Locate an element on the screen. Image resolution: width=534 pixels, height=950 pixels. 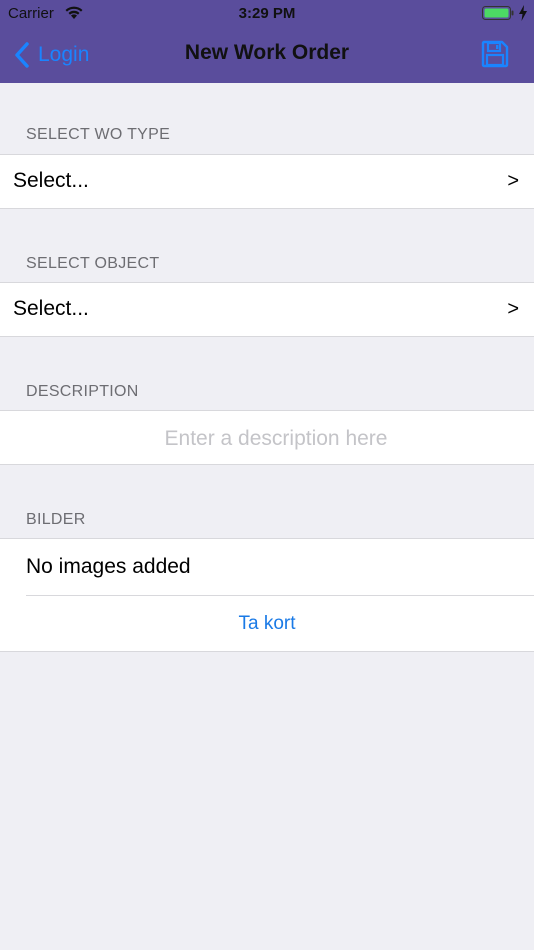
take-photo-button: Ta kort is located at coordinates (267, 624).